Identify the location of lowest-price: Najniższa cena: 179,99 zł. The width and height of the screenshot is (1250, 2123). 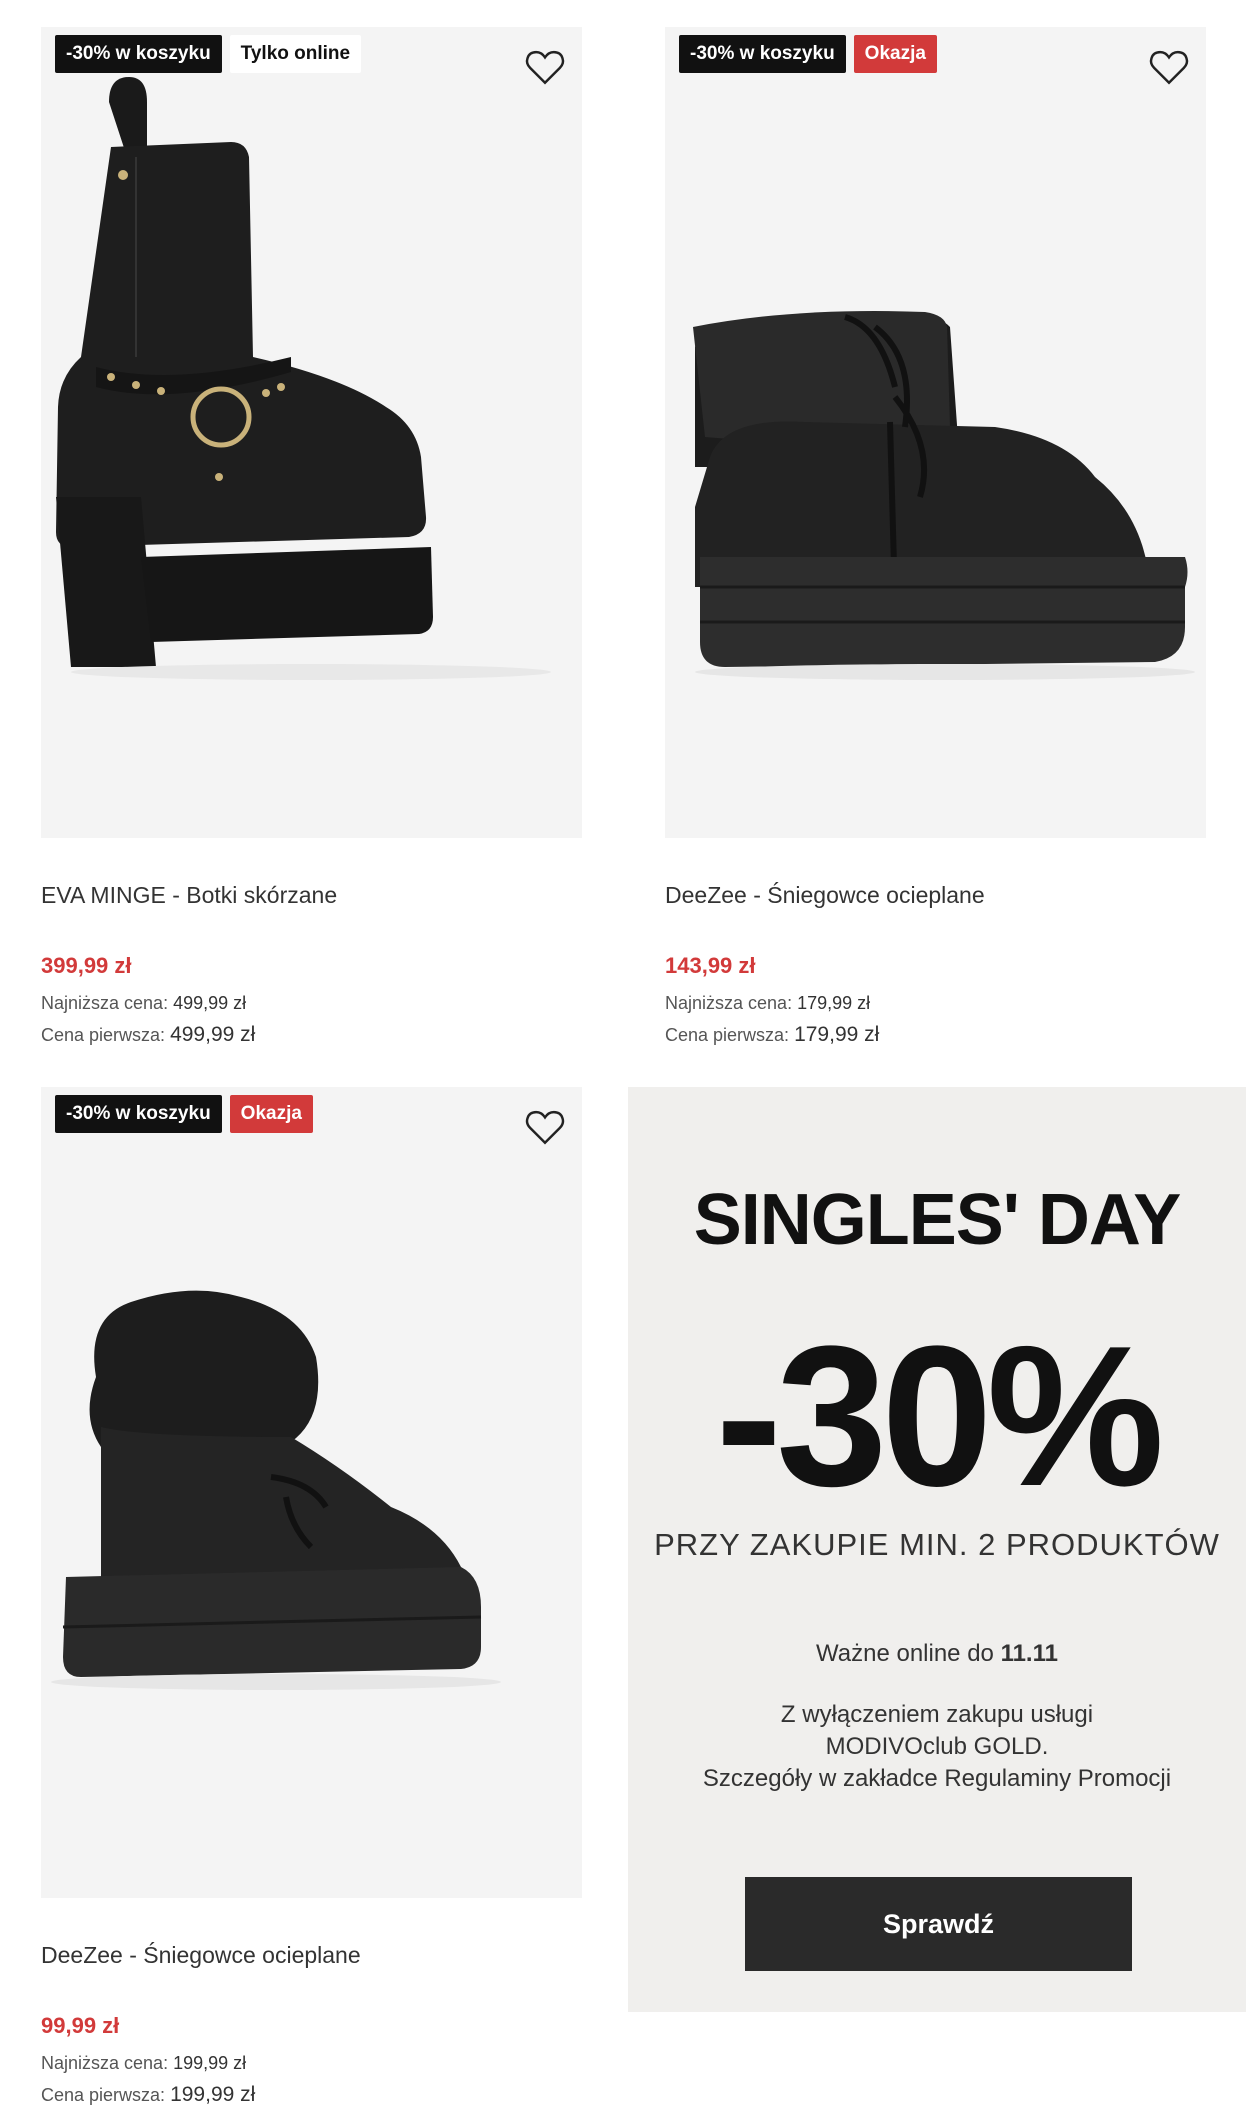
(767, 1003).